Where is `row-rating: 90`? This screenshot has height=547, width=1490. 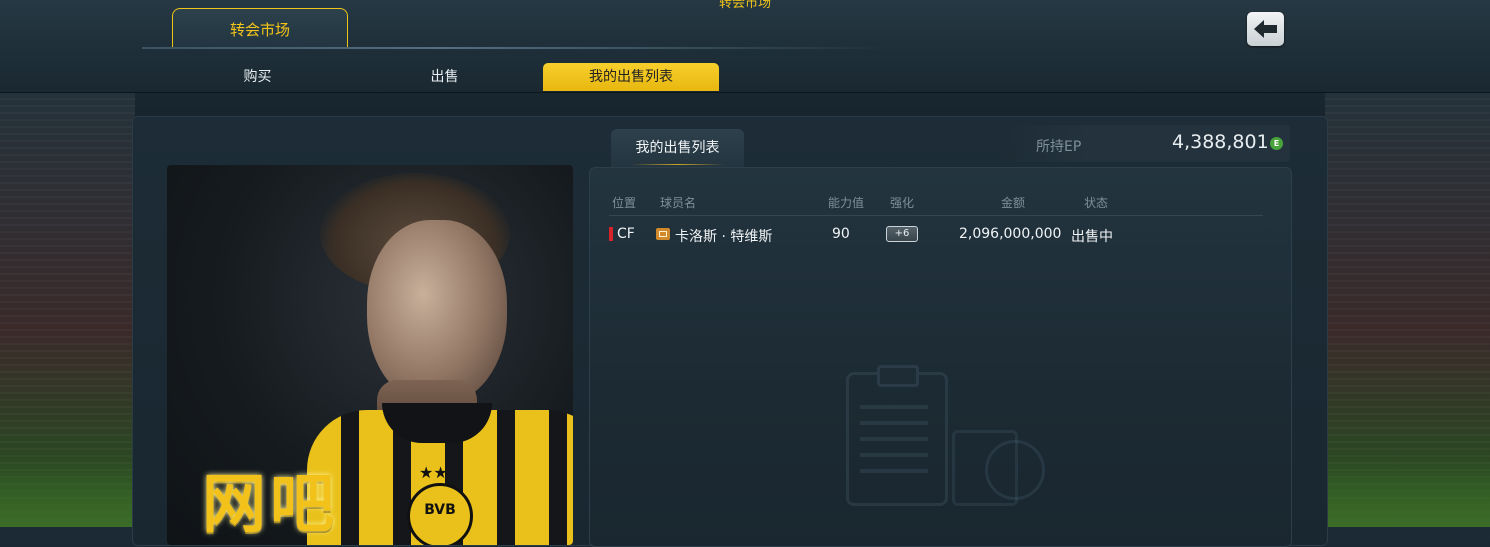
row-rating: 90 is located at coordinates (841, 234).